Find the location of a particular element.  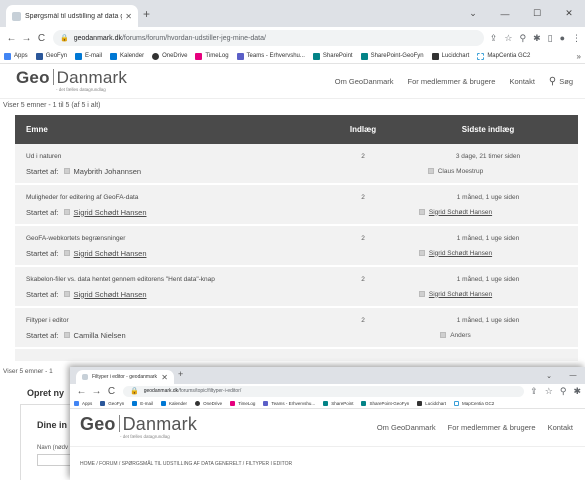

bookmark-star-icon: ☆ is located at coordinates (508, 38).